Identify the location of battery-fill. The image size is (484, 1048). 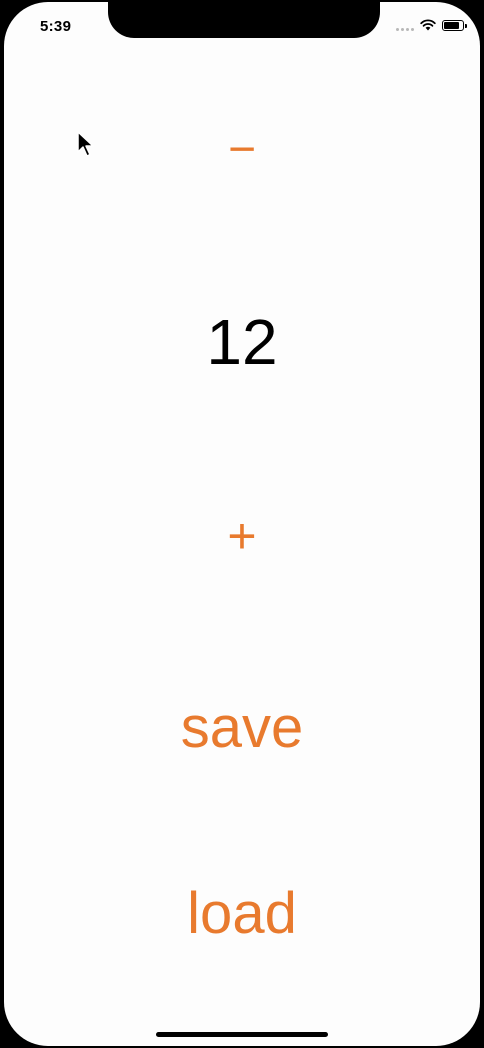
(451, 25).